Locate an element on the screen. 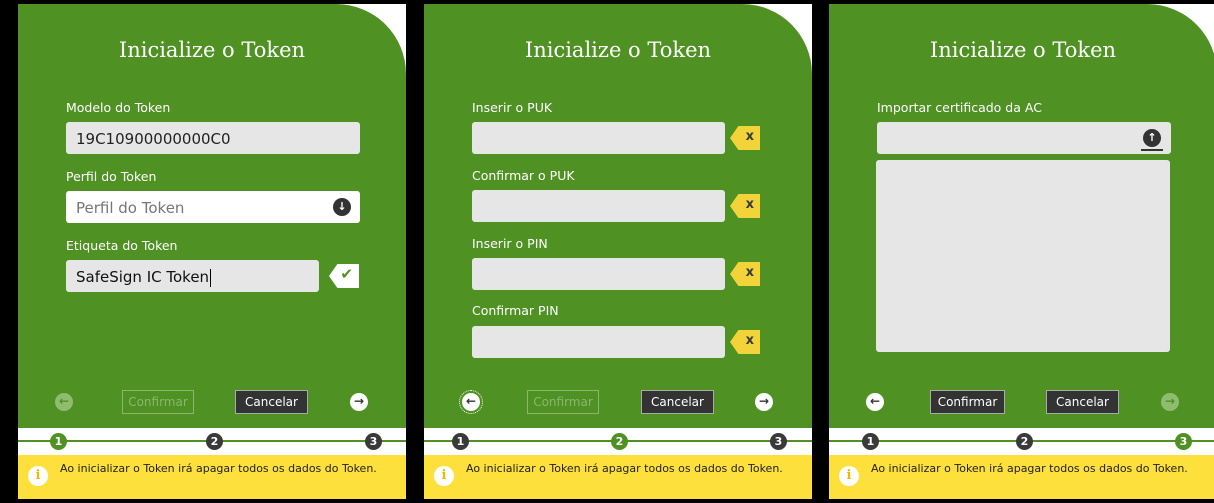 This screenshot has width=1214, height=503. clear-pin-badge: x is located at coordinates (745, 274).